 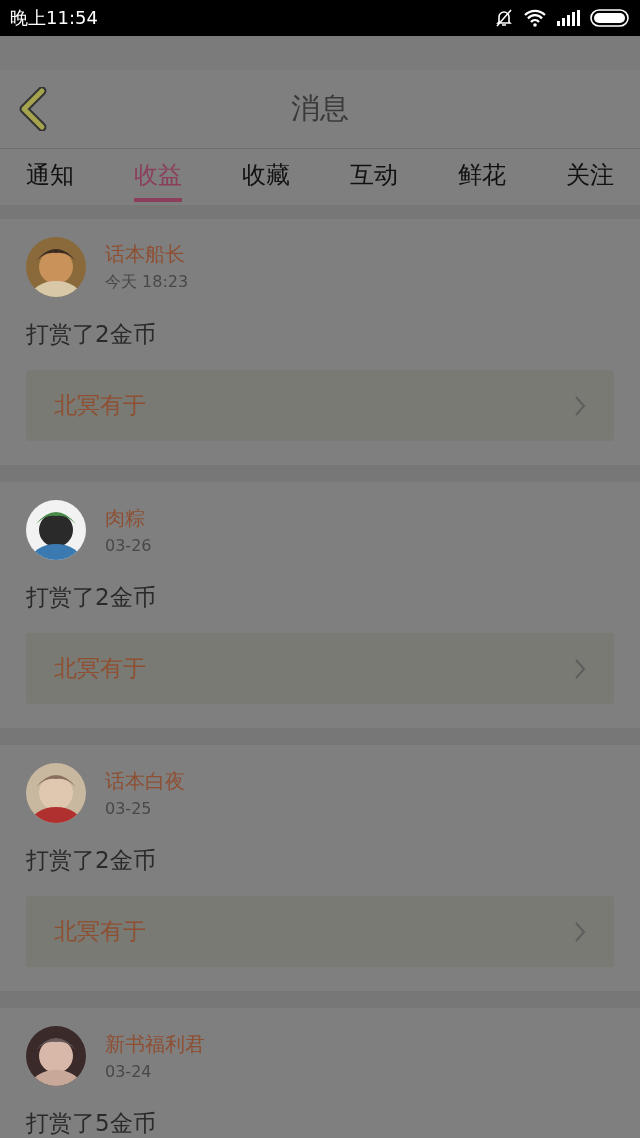 What do you see at coordinates (482, 177) in the screenshot?
I see `tab: 鲜花` at bounding box center [482, 177].